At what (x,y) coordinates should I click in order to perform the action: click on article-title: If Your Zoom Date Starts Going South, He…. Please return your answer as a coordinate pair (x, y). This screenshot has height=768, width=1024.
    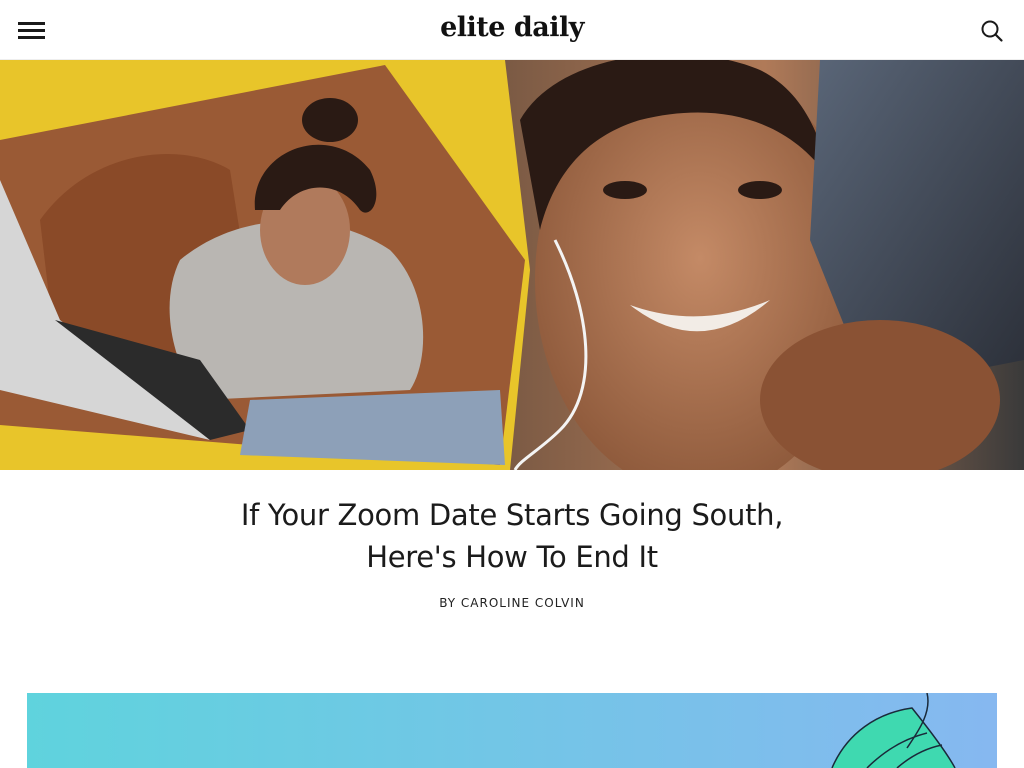
    Looking at the image, I should click on (512, 536).